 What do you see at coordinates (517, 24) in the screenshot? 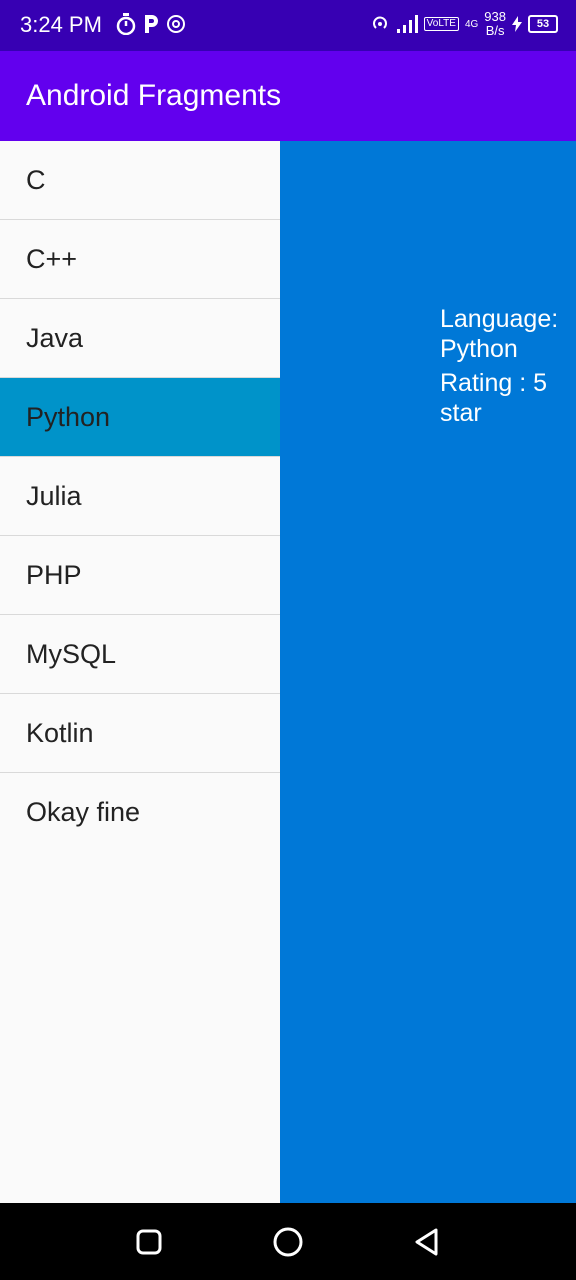
I see `charging-icon` at bounding box center [517, 24].